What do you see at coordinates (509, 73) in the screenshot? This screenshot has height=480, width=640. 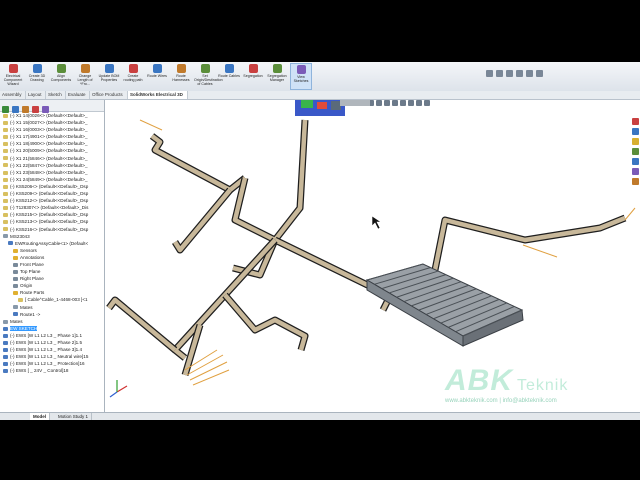 I see `options-icon` at bounding box center [509, 73].